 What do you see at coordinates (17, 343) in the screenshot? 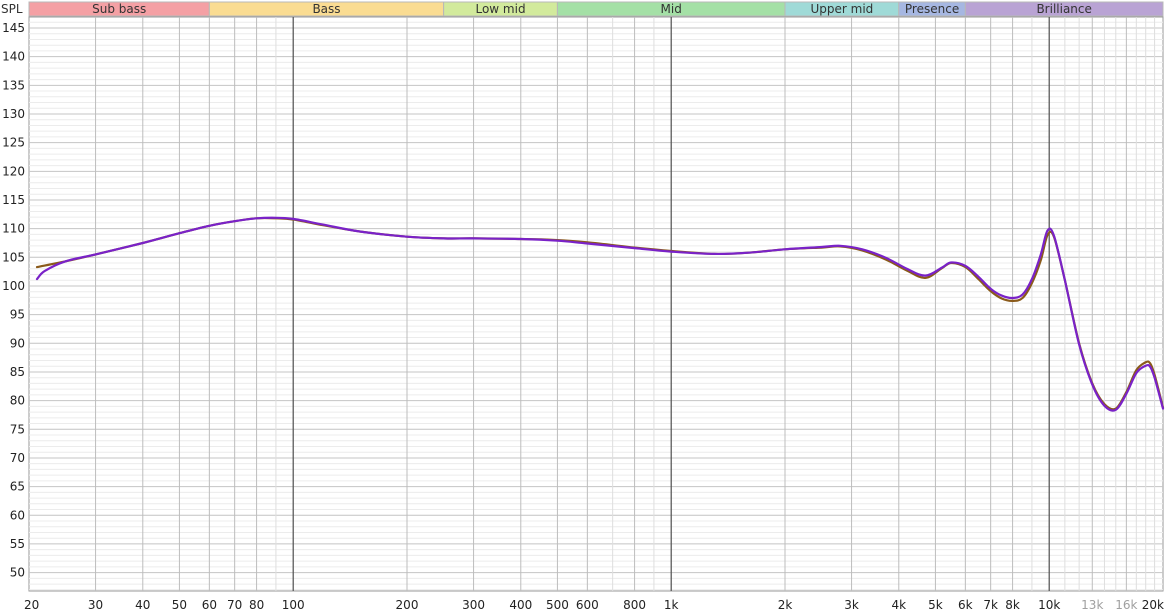
I see `y-tick-label: 90` at bounding box center [17, 343].